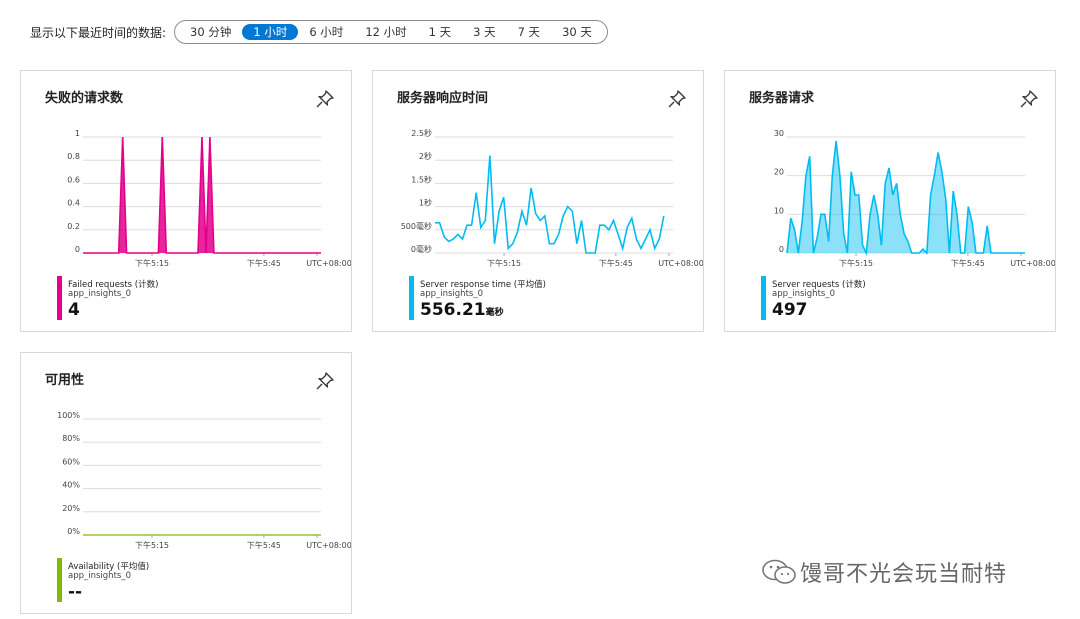 The width and height of the screenshot is (1080, 619). What do you see at coordinates (71, 485) in the screenshot?
I see `y-tick-label: 40%` at bounding box center [71, 485].